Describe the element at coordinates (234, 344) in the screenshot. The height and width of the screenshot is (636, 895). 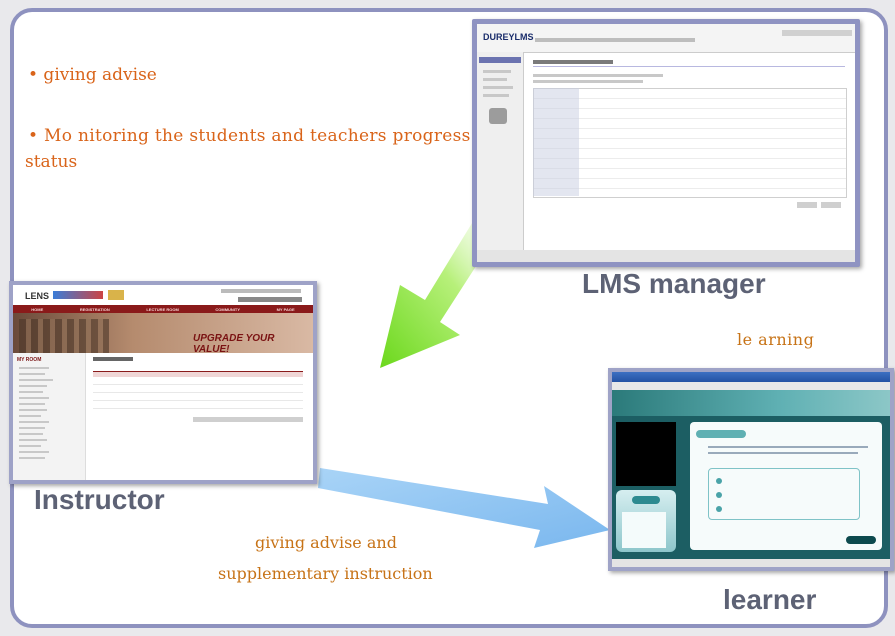
I see `upgrade-banner: UPGRADE YOUR VALUE!` at that location.